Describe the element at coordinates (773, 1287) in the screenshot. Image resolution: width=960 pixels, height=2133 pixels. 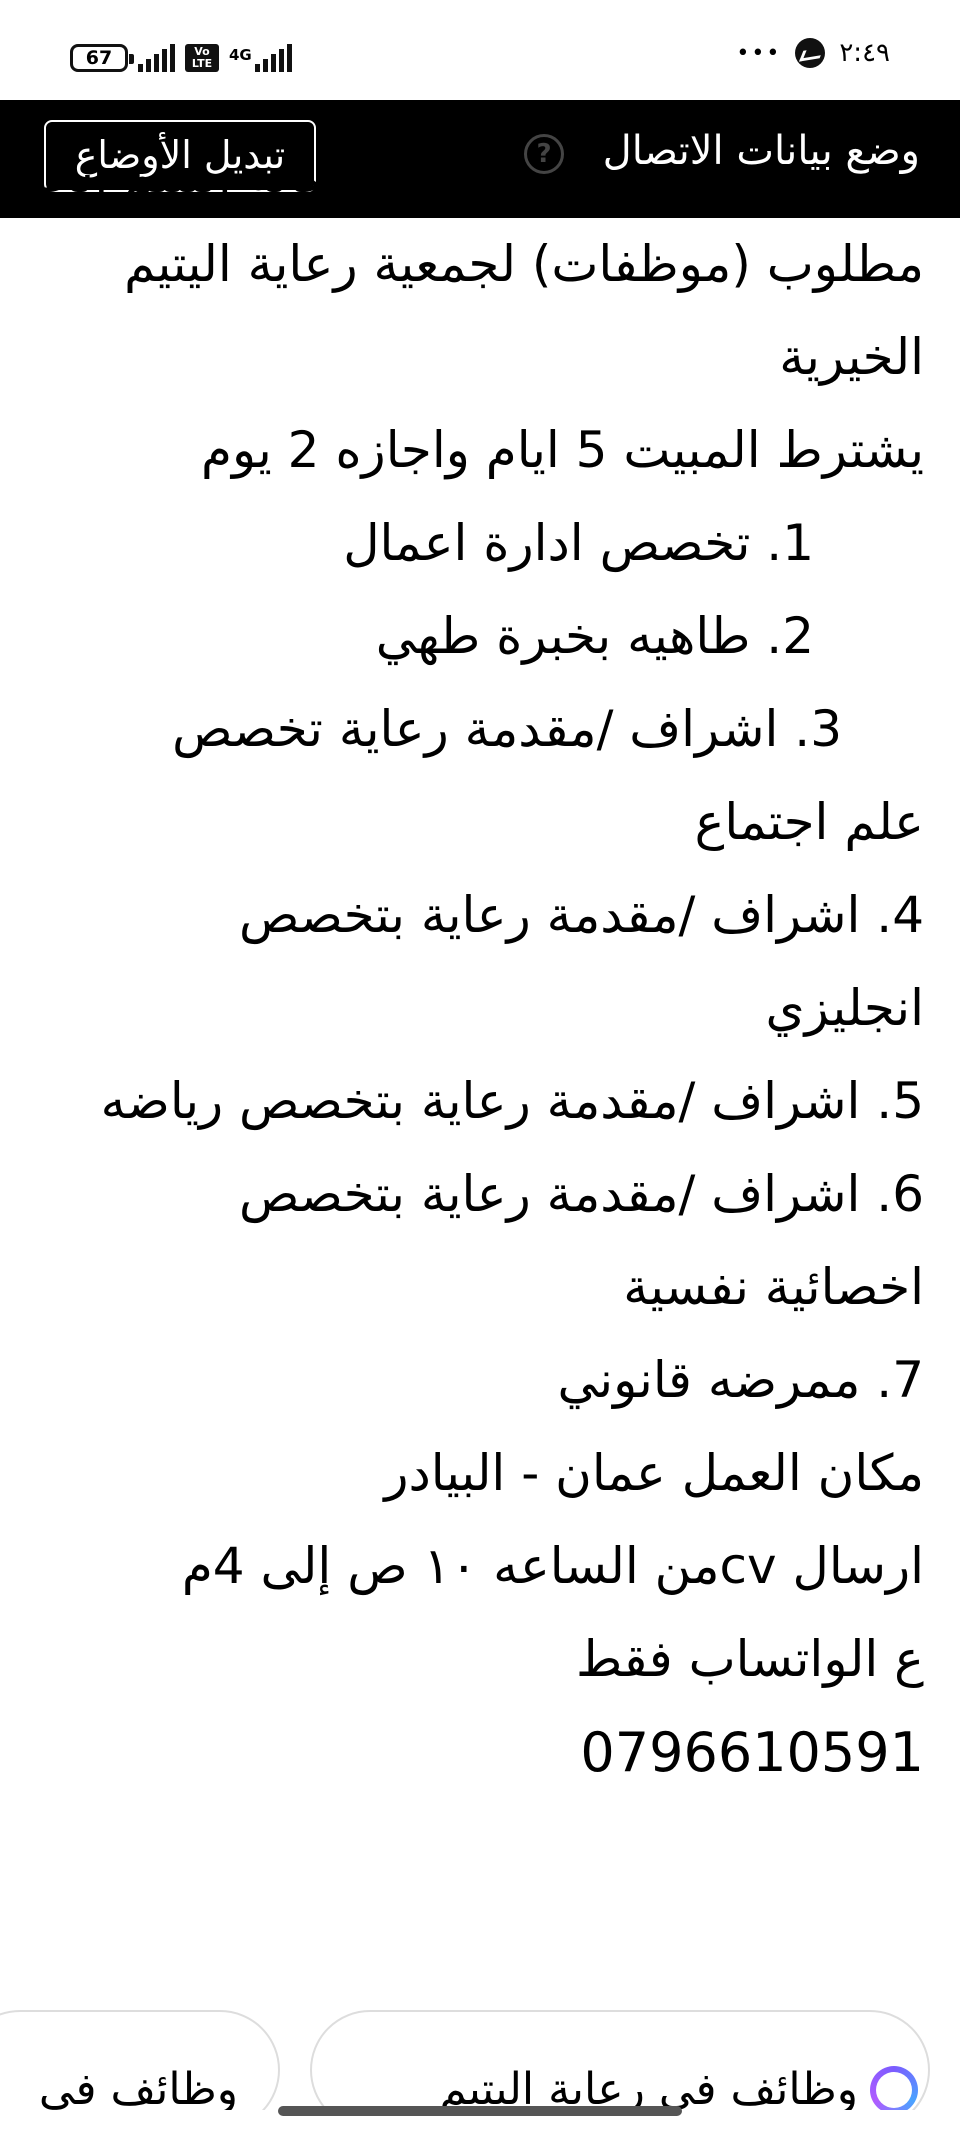
I see `article-line: اخصائية نفسية` at that location.